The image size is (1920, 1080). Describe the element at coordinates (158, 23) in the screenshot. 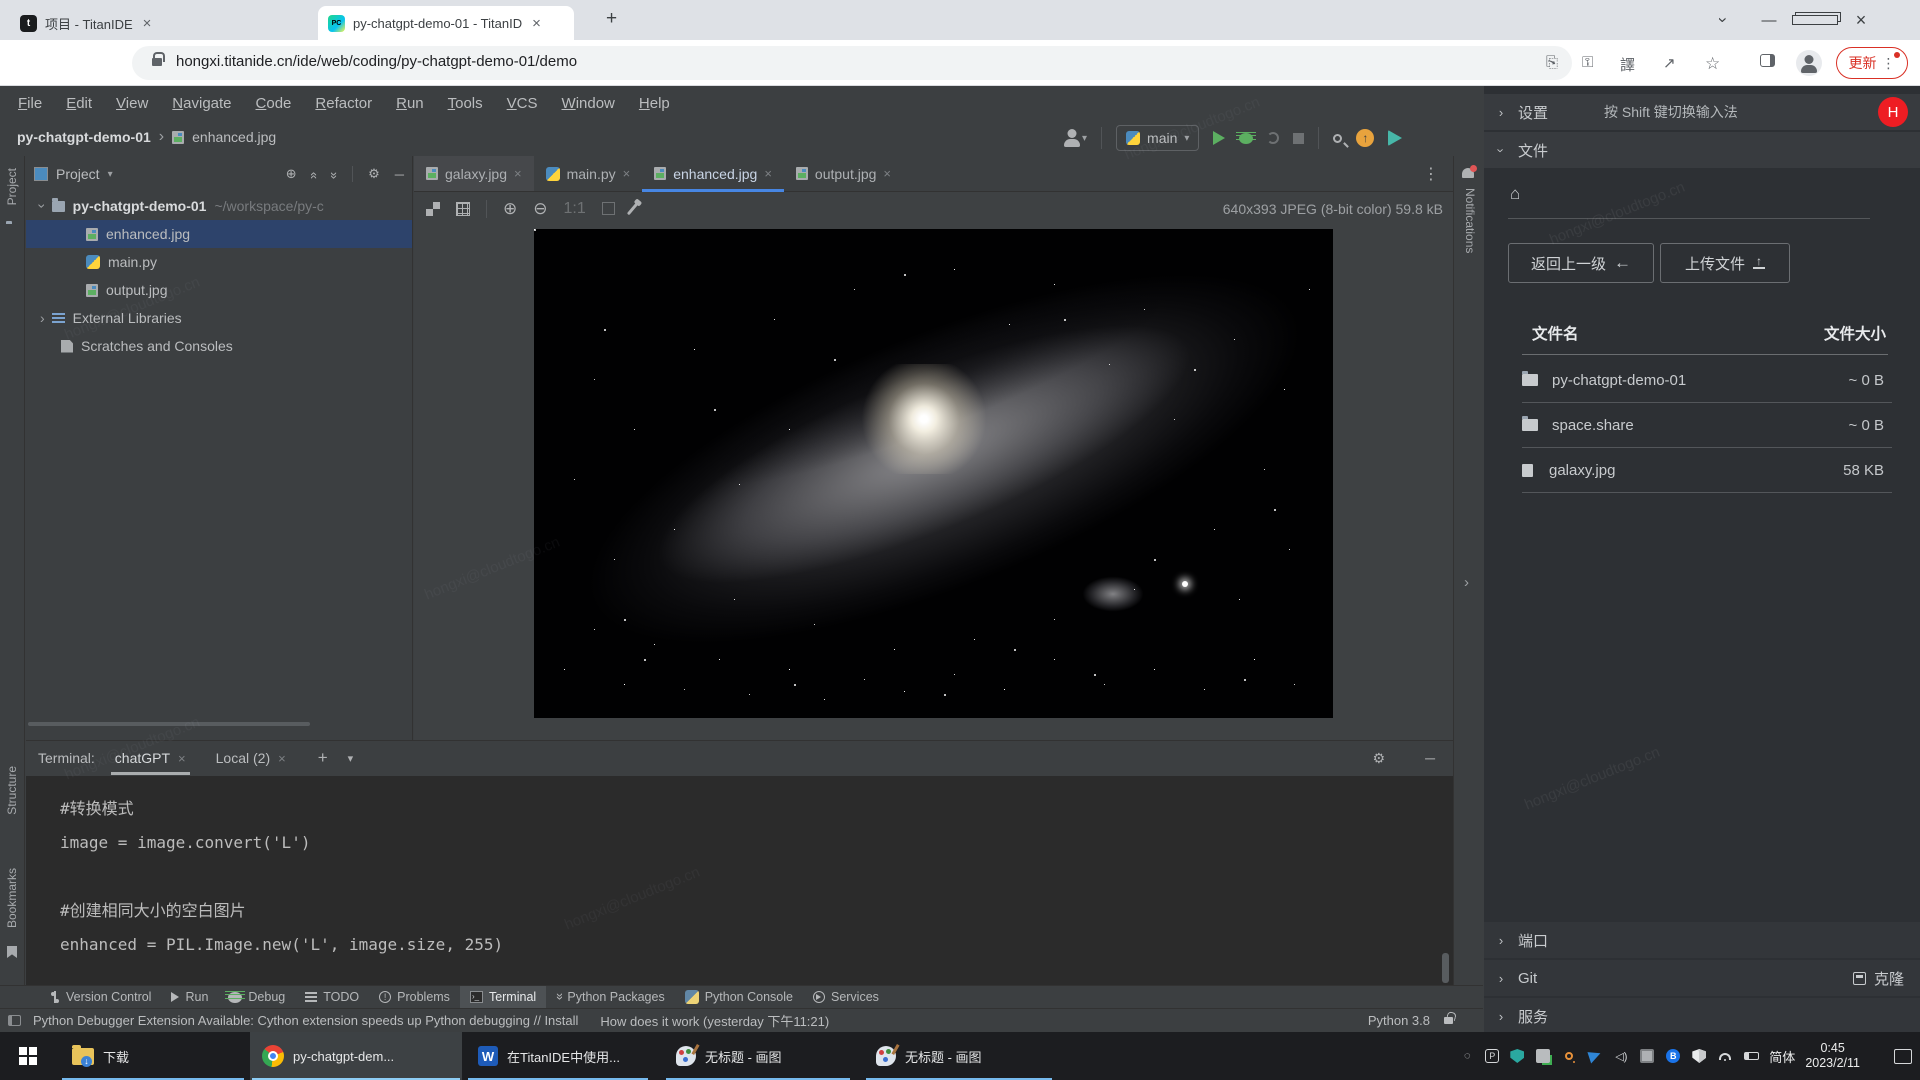

I see `browser-tab-titanide: t 项目 - TitanIDE ×` at that location.